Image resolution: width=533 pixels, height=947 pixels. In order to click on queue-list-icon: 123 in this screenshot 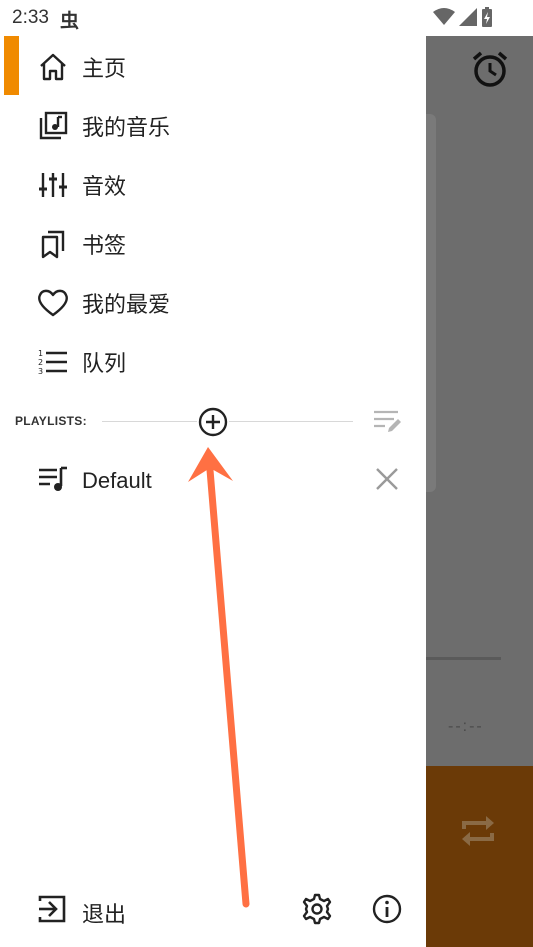, I will do `click(53, 362)`.